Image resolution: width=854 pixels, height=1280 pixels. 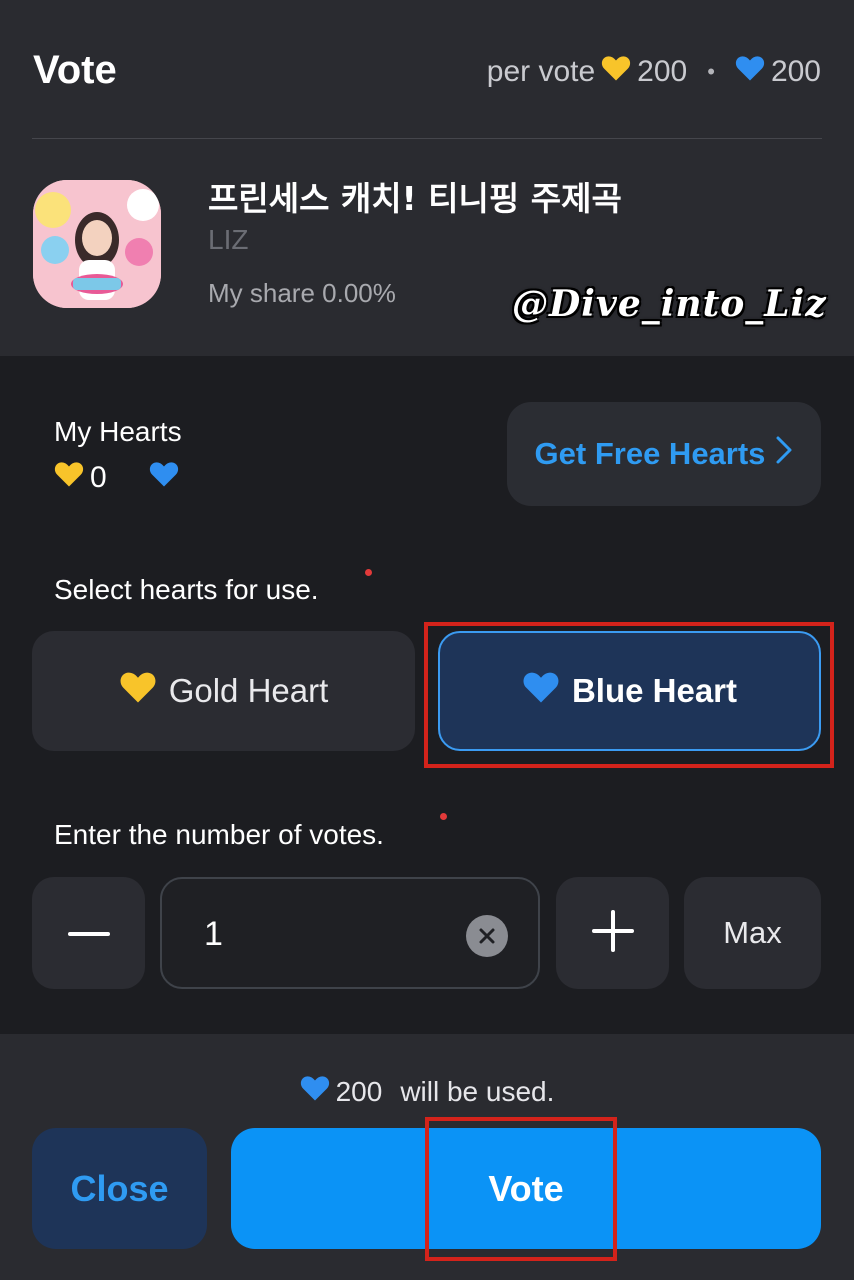 What do you see at coordinates (359, 1091) in the screenshot?
I see `usage-amount: 200` at bounding box center [359, 1091].